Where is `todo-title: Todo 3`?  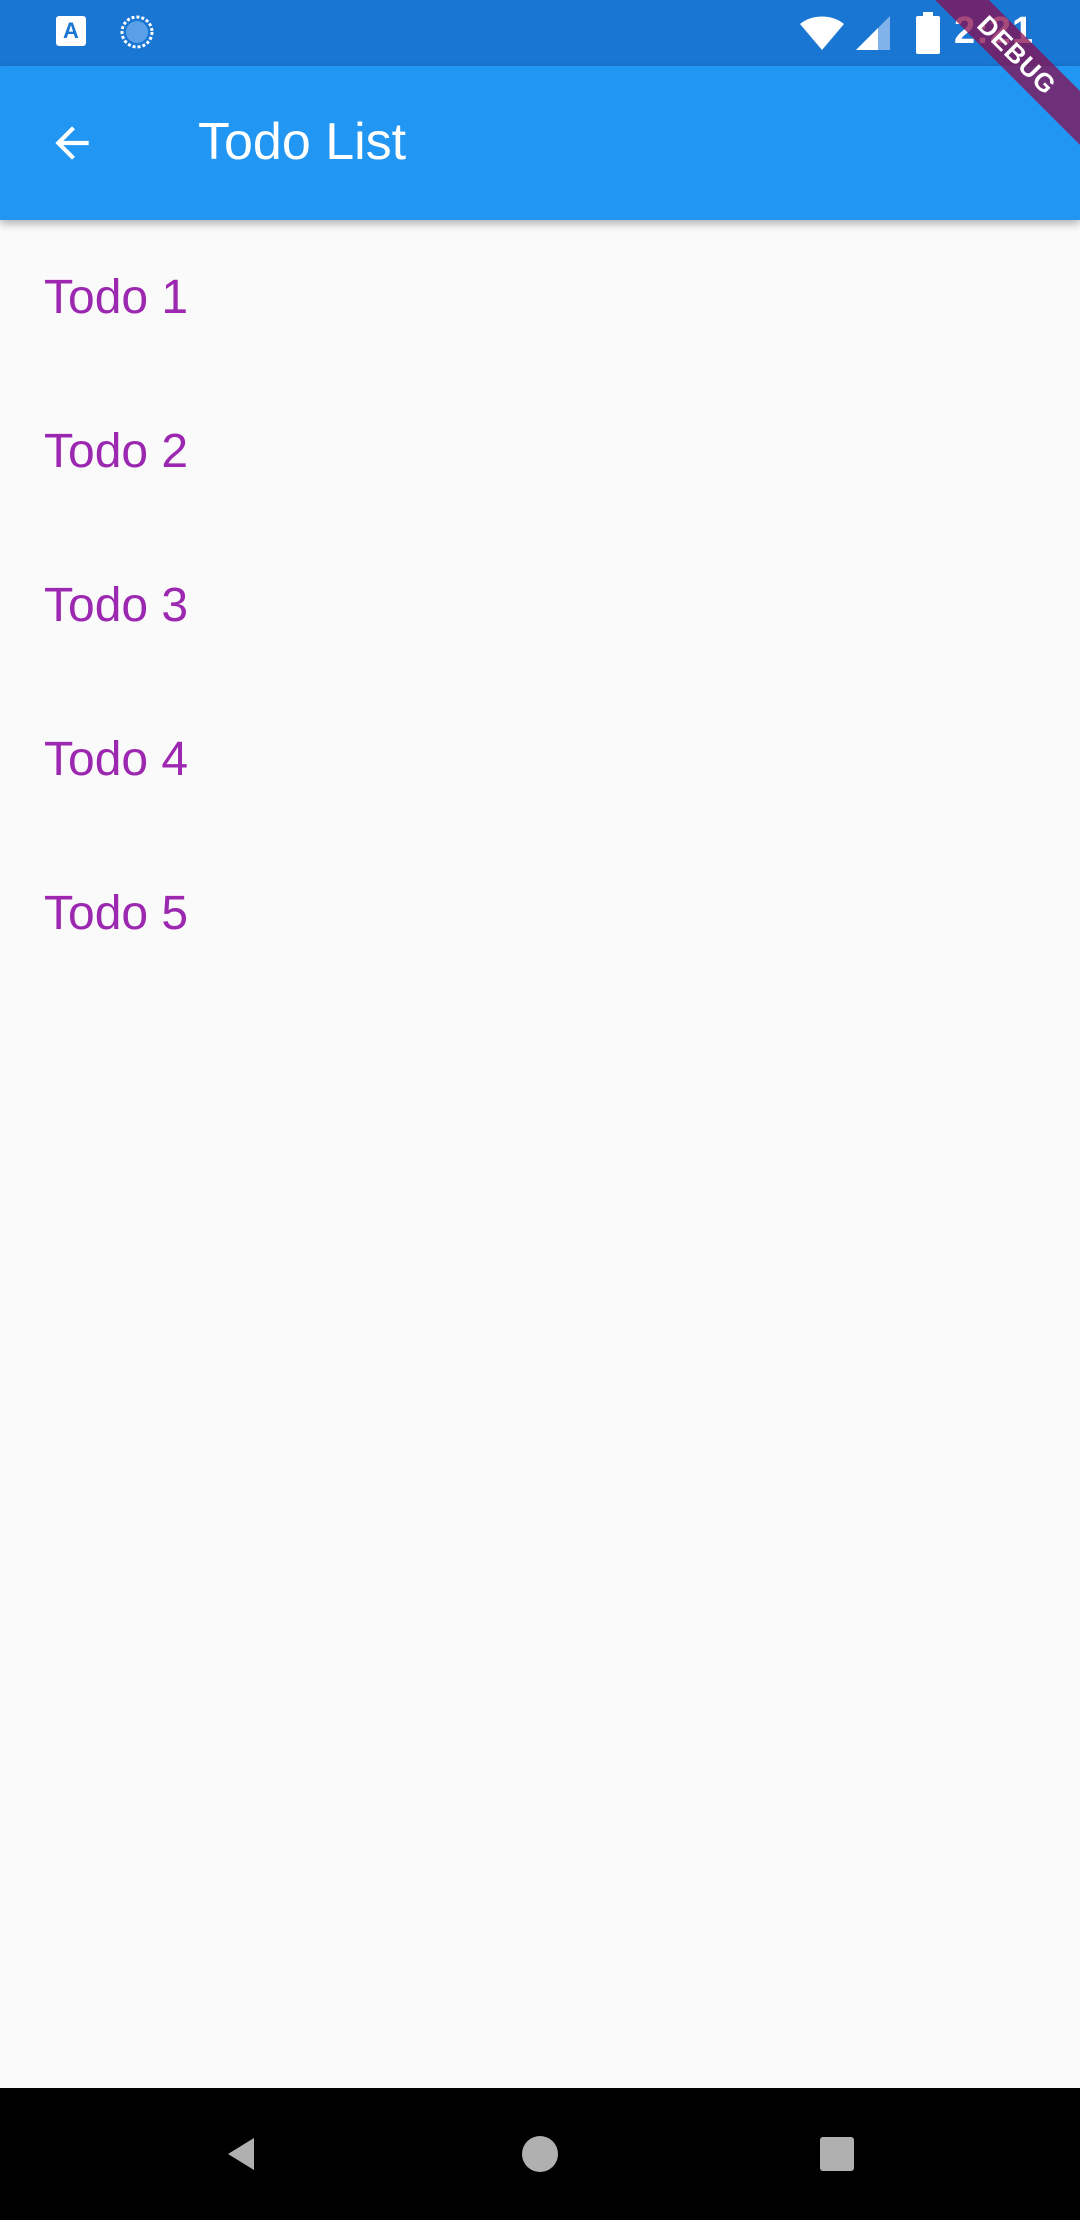 todo-title: Todo 3 is located at coordinates (116, 605).